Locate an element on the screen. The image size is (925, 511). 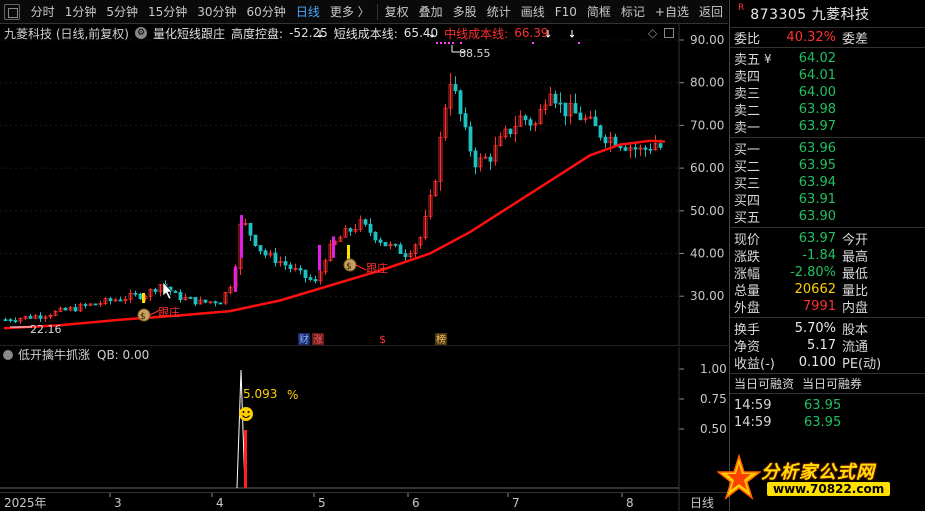
stat-row-value: 20662 is located at coordinates (815, 289).